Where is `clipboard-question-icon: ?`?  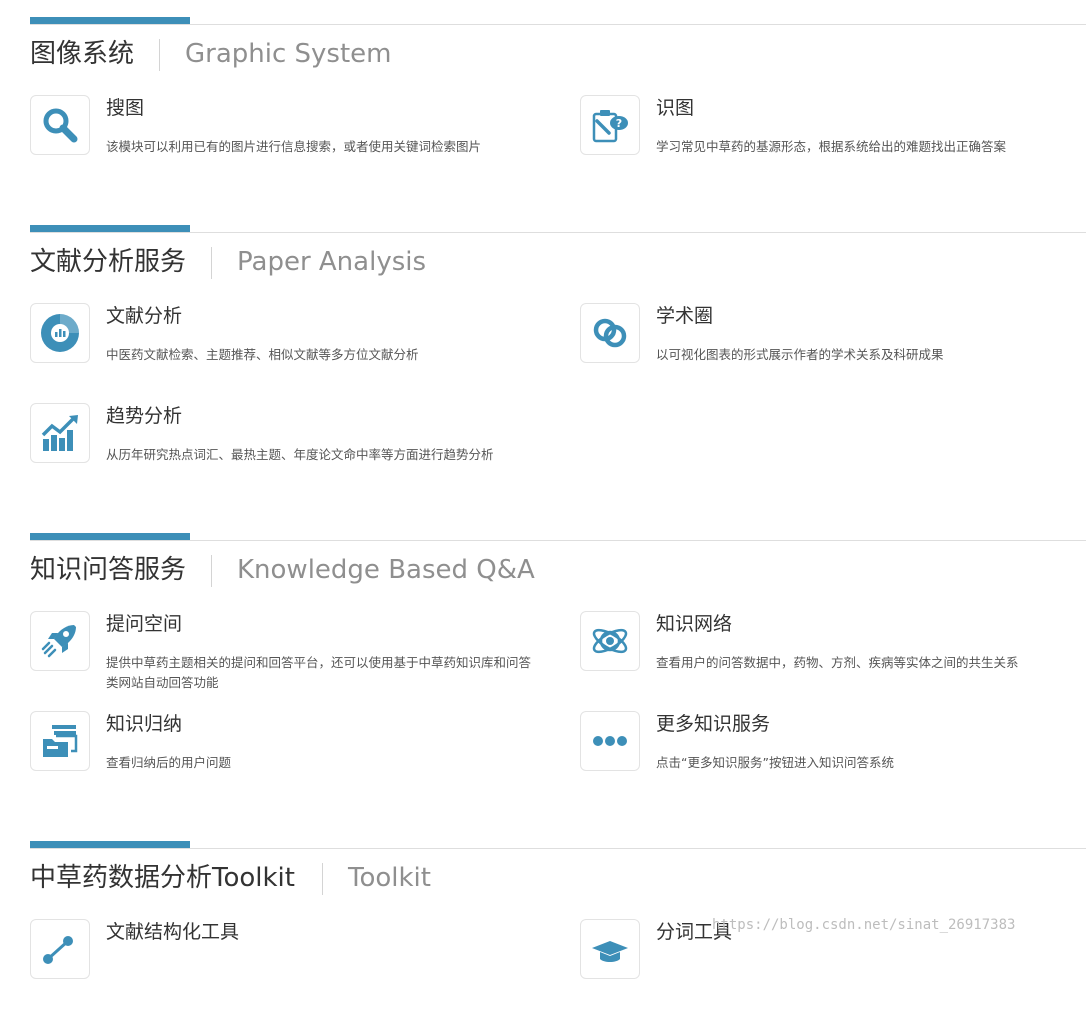 clipboard-question-icon: ? is located at coordinates (610, 126).